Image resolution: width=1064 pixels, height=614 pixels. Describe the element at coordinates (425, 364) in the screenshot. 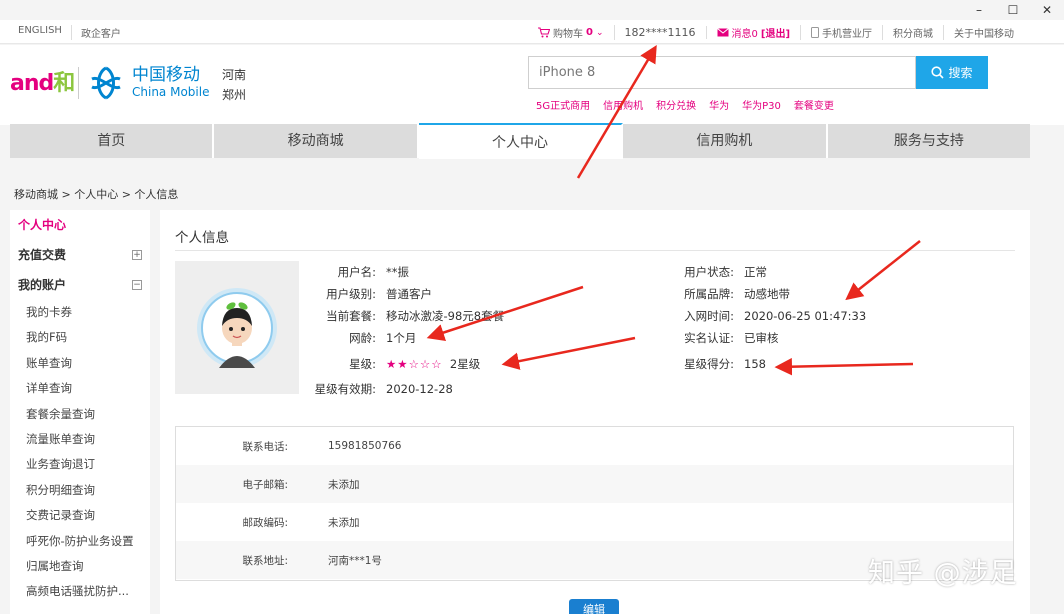

I see `stars-empty: ☆☆☆` at that location.